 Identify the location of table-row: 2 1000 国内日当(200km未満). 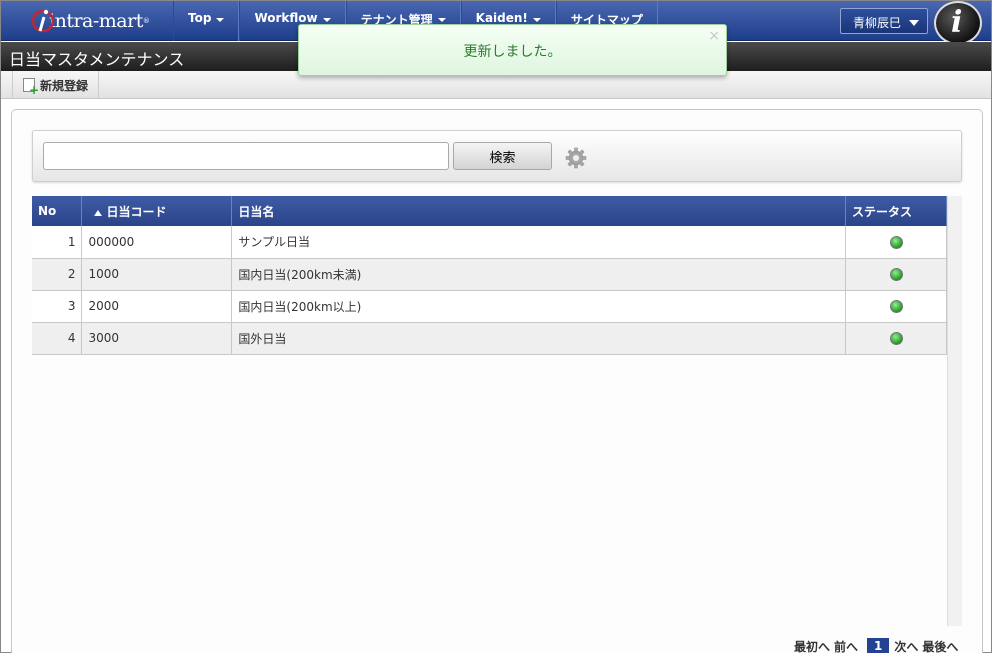
(489, 274).